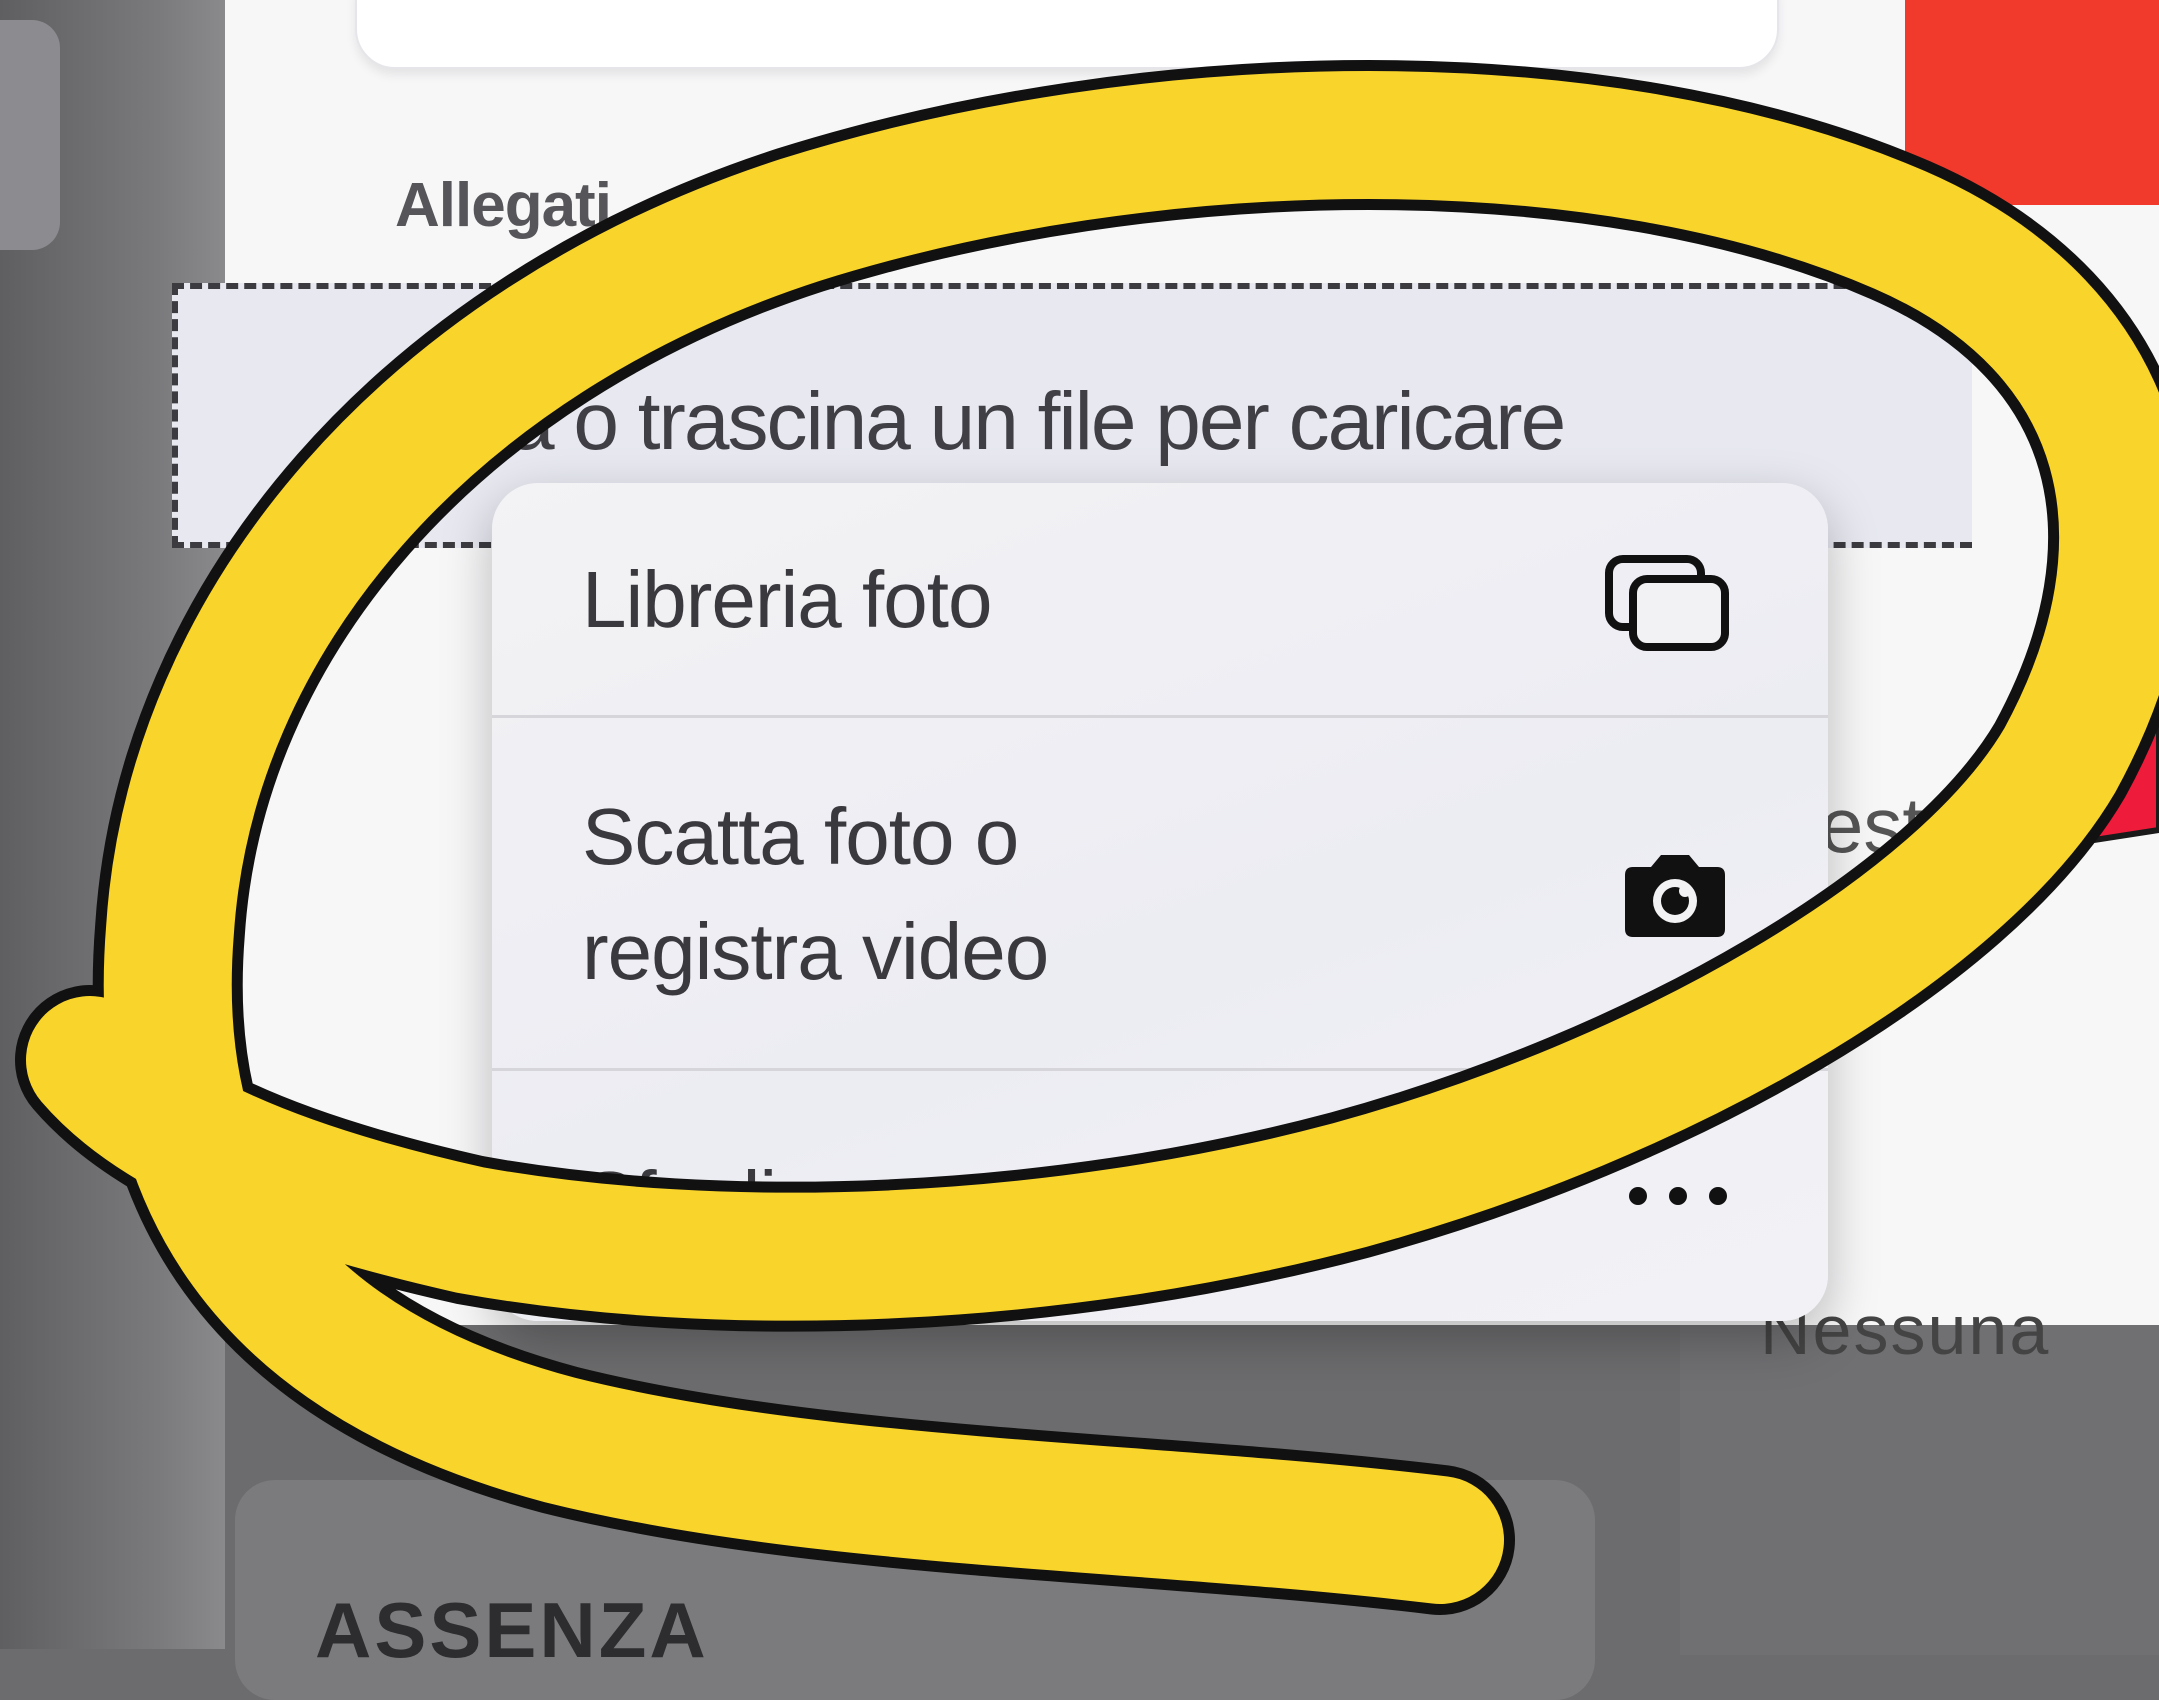  I want to click on more-icon, so click(1678, 1198).